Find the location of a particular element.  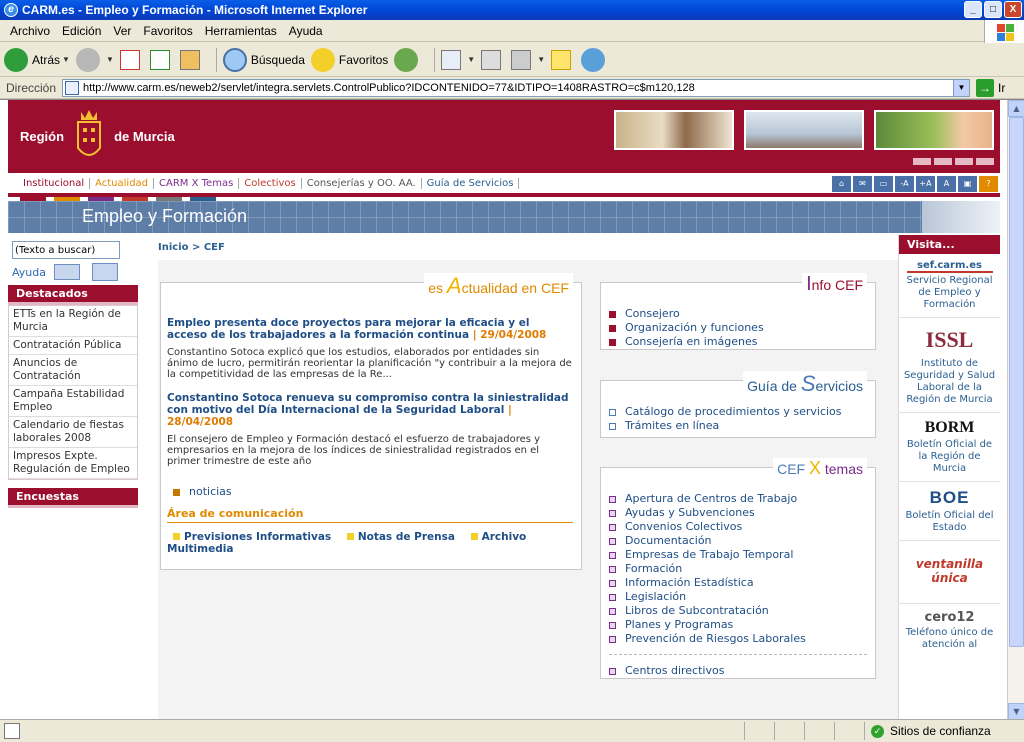

banner-title: Empleo y Formación is located at coordinates (165, 216).